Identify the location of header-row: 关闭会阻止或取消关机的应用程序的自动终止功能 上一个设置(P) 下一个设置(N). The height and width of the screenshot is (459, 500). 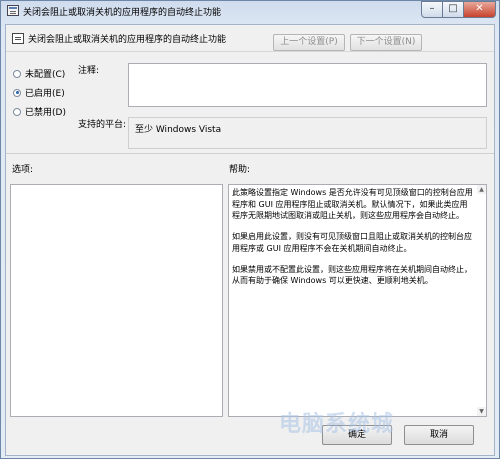
(250, 38).